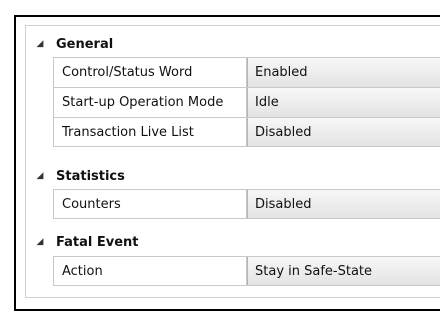 The width and height of the screenshot is (440, 320). I want to click on property-name: Start-up Operation Mode, so click(150, 102).